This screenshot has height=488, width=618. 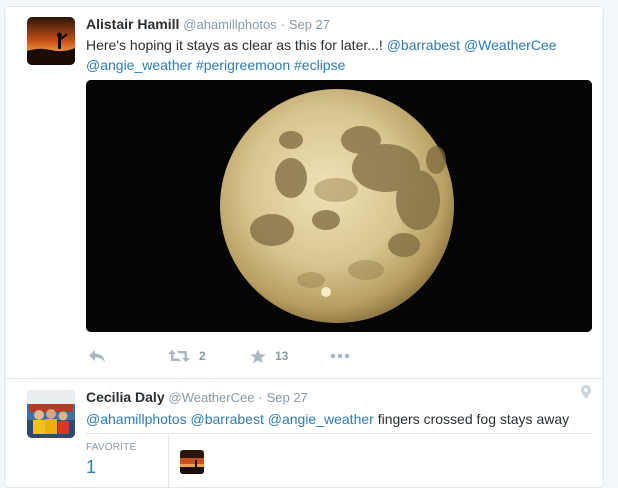 I want to click on retweet-button: 2, so click(x=187, y=356).